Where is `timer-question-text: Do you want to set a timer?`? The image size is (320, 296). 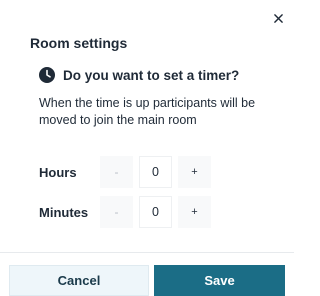
timer-question-text: Do you want to set a timer? is located at coordinates (151, 75).